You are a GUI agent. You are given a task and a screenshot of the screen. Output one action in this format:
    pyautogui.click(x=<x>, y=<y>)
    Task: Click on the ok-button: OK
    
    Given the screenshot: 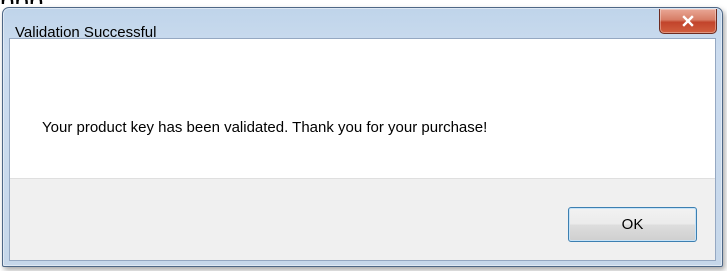 What is the action you would take?
    pyautogui.click(x=632, y=224)
    